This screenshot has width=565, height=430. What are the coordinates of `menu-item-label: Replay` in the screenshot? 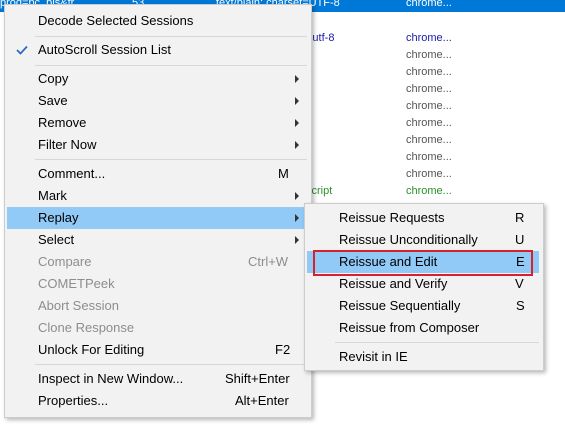 It's located at (58, 217).